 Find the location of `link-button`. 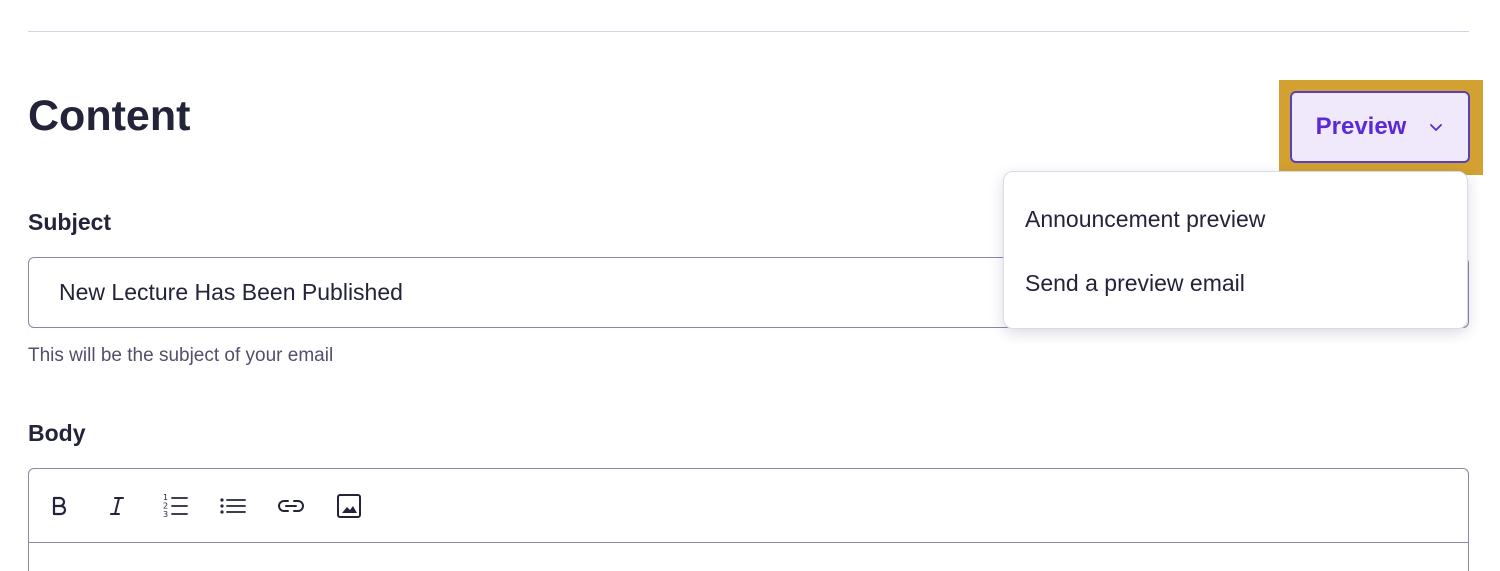

link-button is located at coordinates (291, 506).